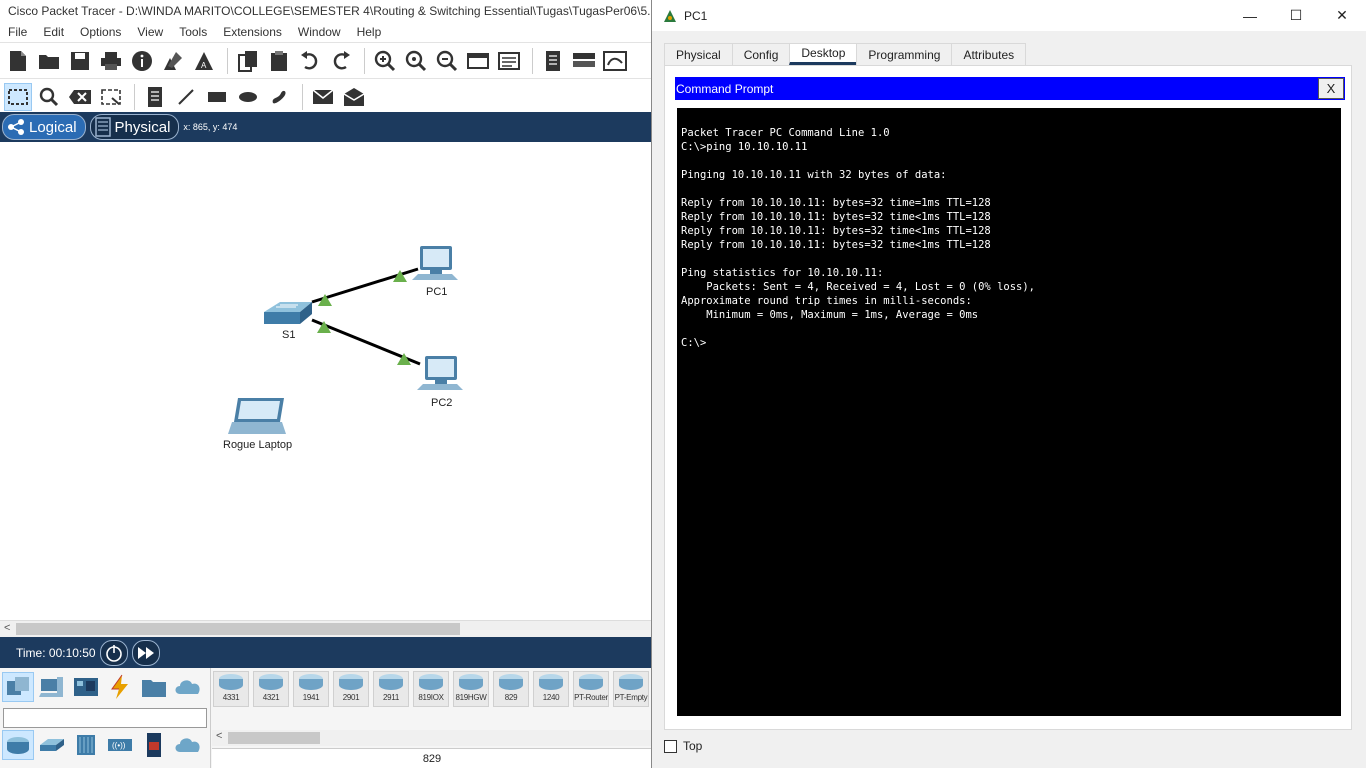 This screenshot has height=768, width=1366. Describe the element at coordinates (683, 746) in the screenshot. I see `top-checkbox: Top` at that location.